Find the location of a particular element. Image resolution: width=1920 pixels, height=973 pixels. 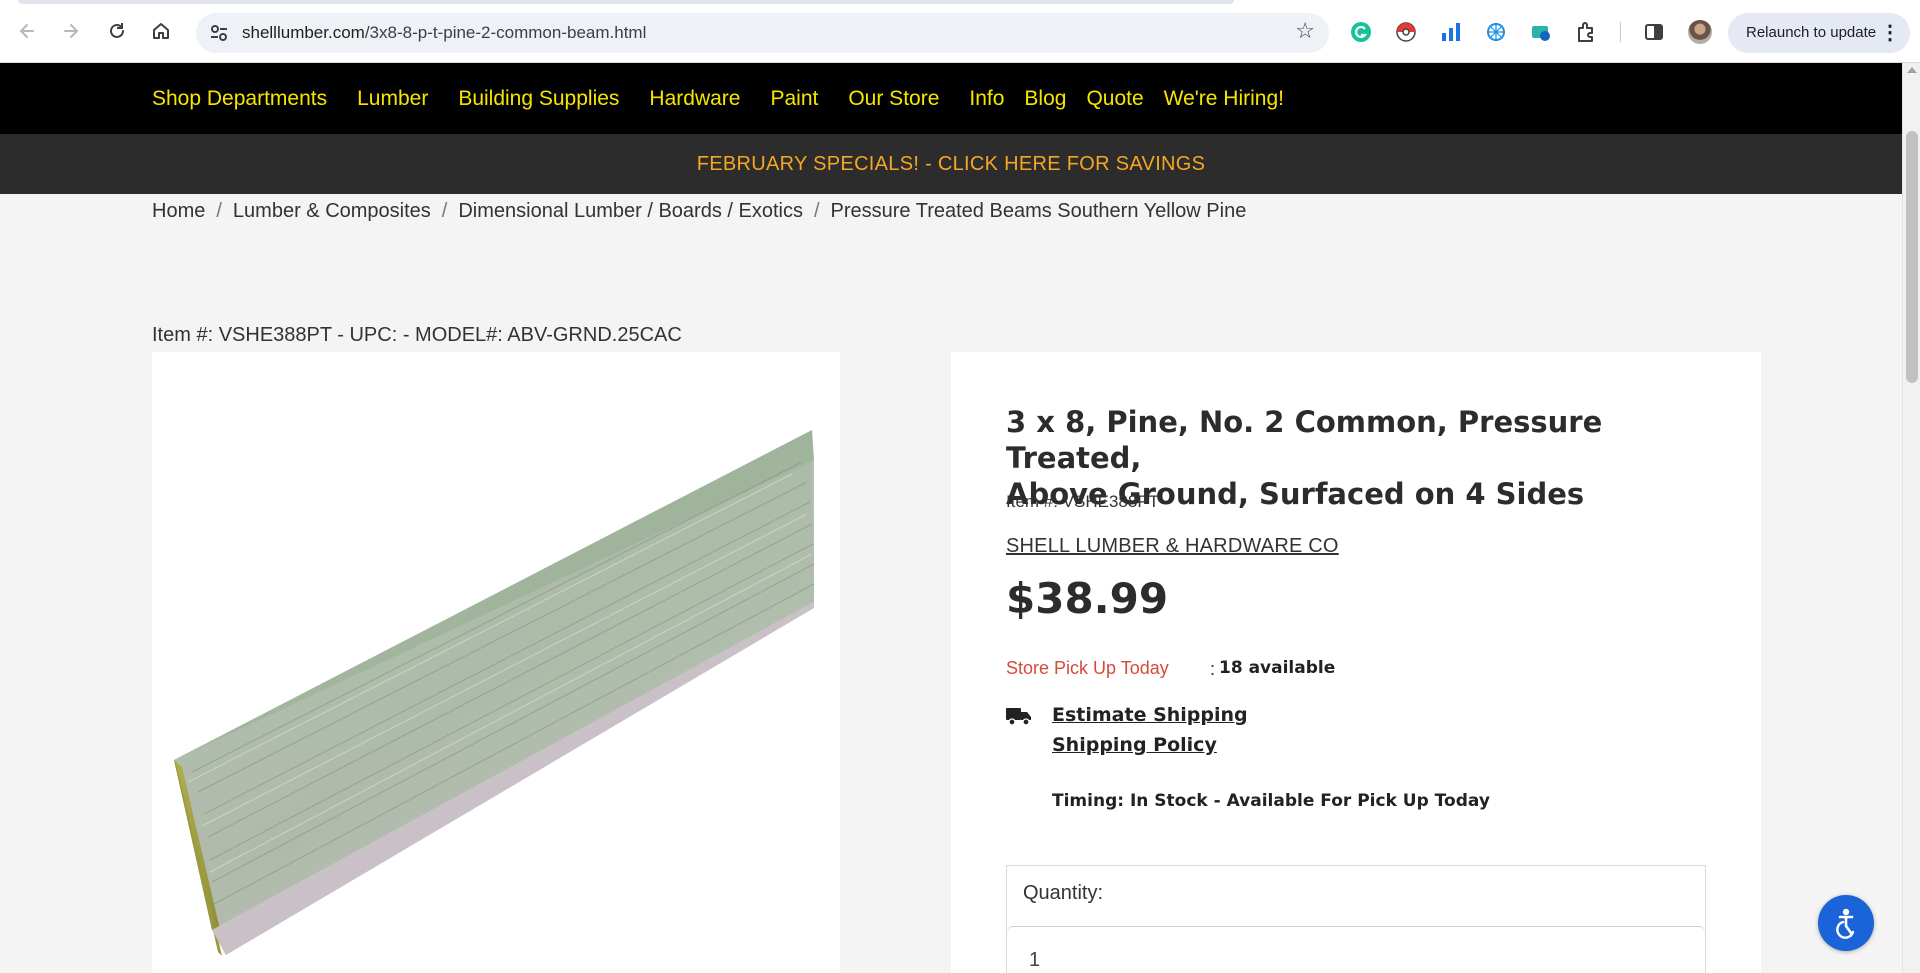

back-button is located at coordinates (27, 31).